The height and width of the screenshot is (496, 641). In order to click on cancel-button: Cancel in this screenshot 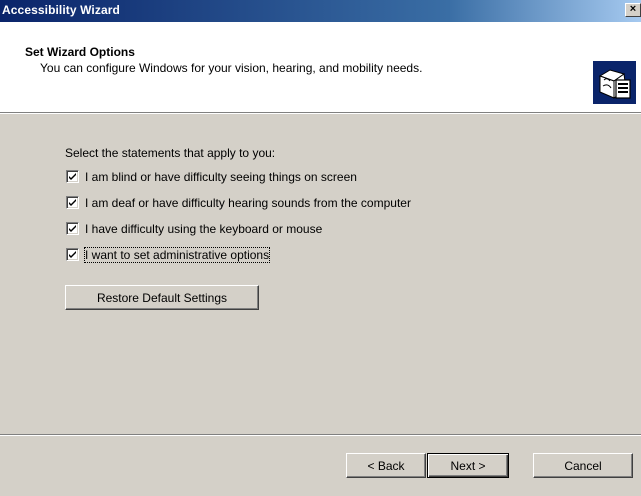, I will do `click(583, 465)`.